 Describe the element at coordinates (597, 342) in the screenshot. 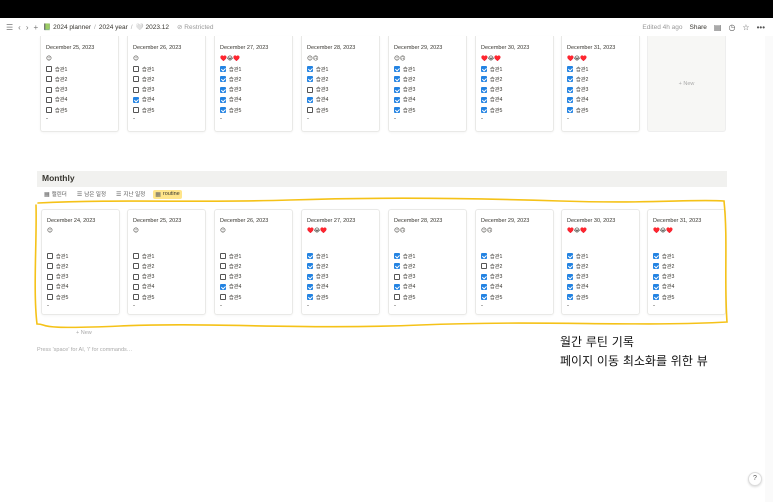

I see `annotation-note-line-1: 월간 루틴 기록` at that location.